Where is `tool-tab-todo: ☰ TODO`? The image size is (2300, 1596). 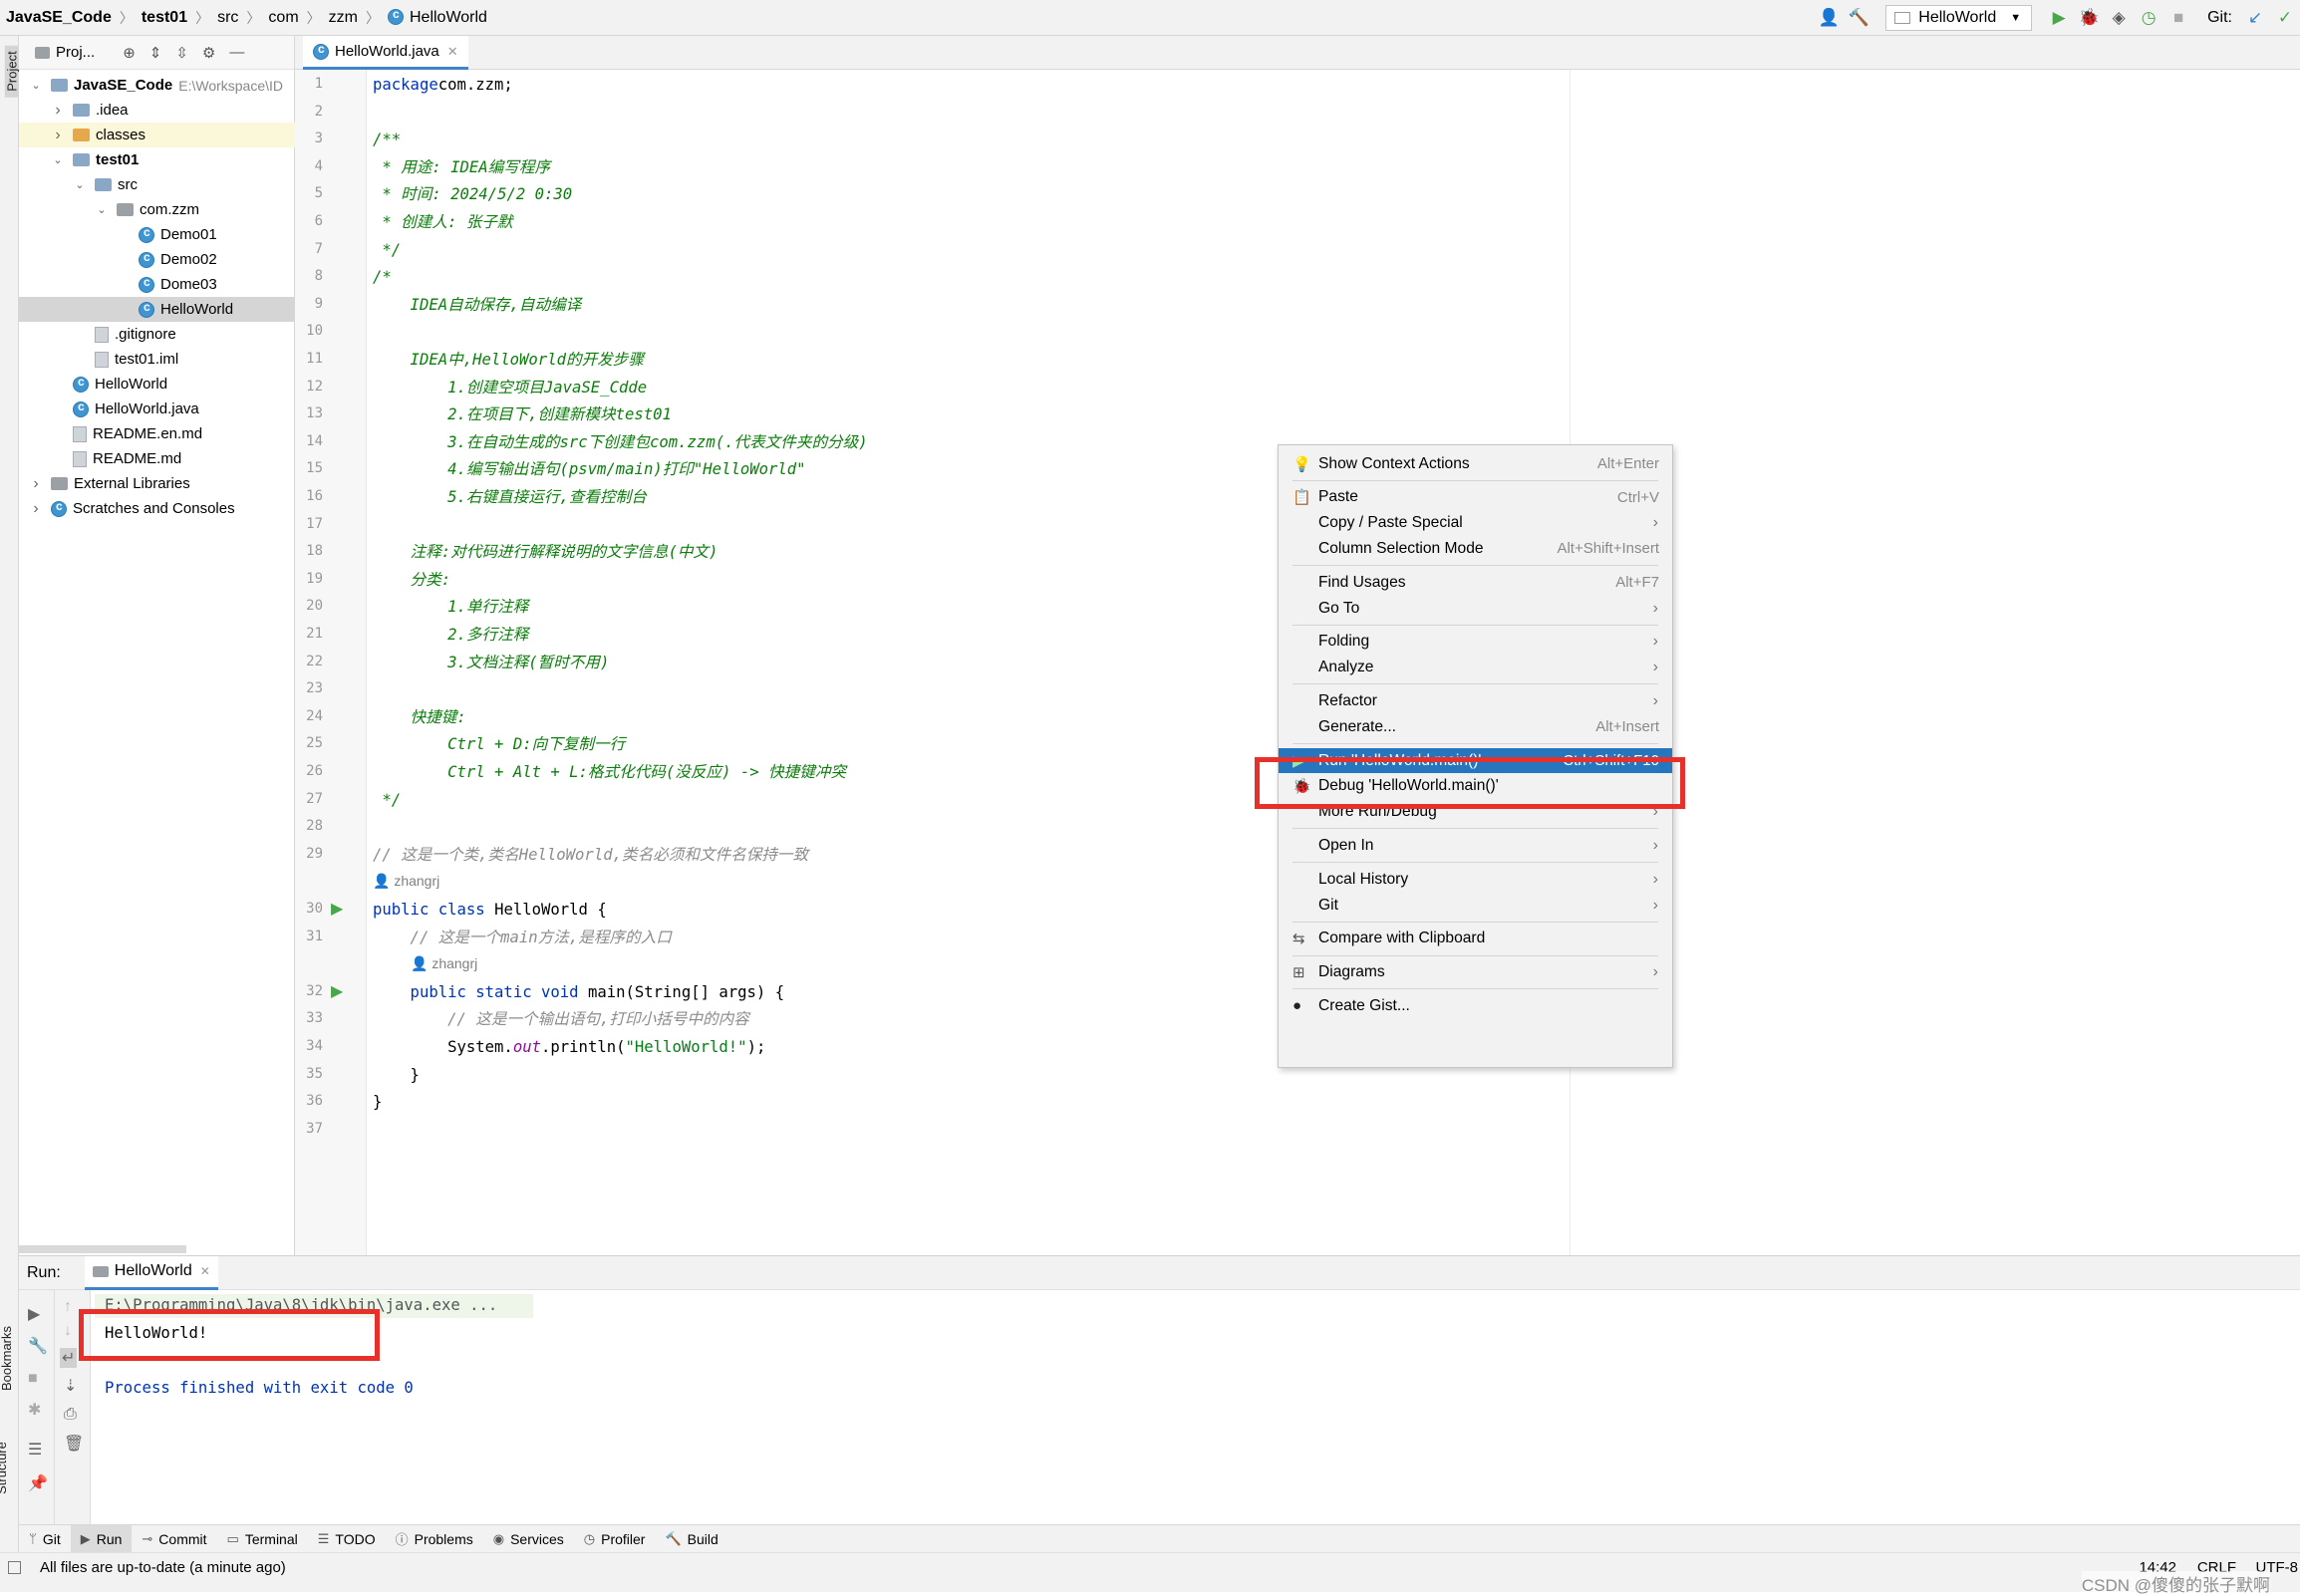 tool-tab-todo: ☰ TODO is located at coordinates (347, 1539).